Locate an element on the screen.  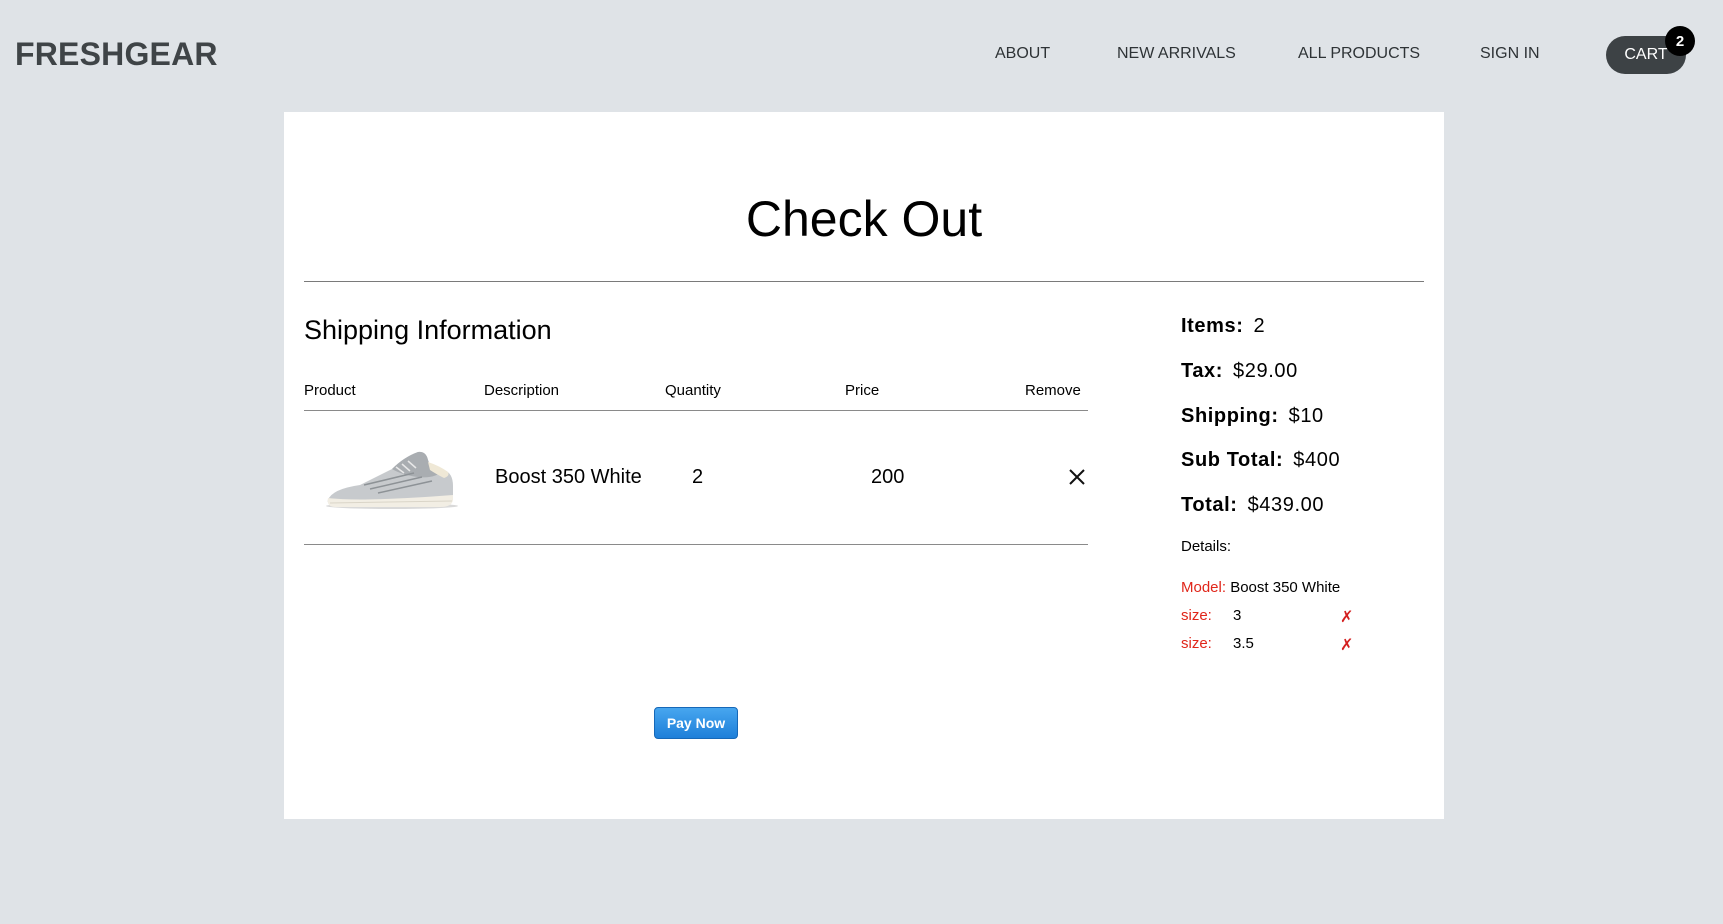
summary-tax-value: $29.00 is located at coordinates (1265, 371).